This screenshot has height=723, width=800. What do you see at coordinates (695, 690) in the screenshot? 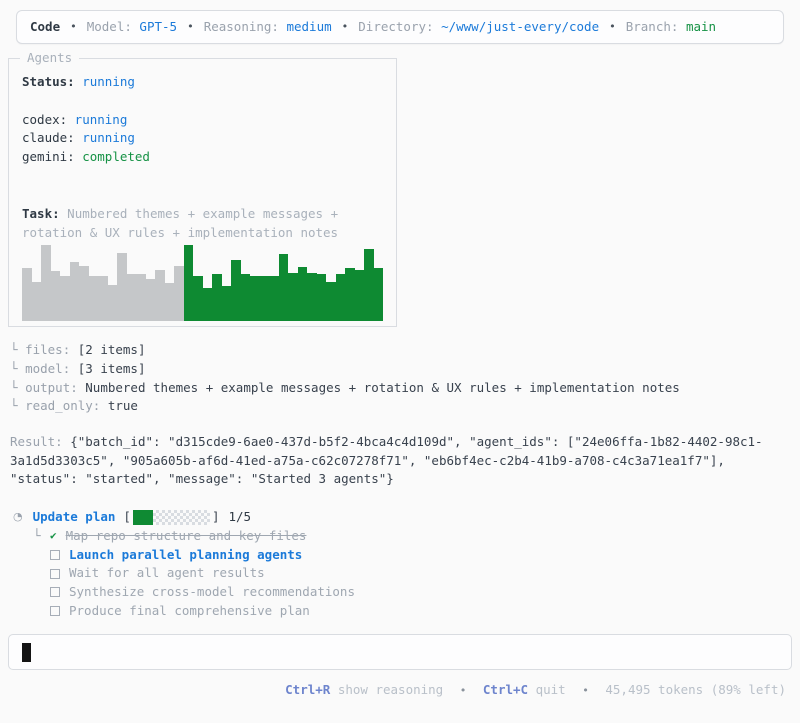
I see `token-usage: 45,495 tokens (89% left)` at bounding box center [695, 690].